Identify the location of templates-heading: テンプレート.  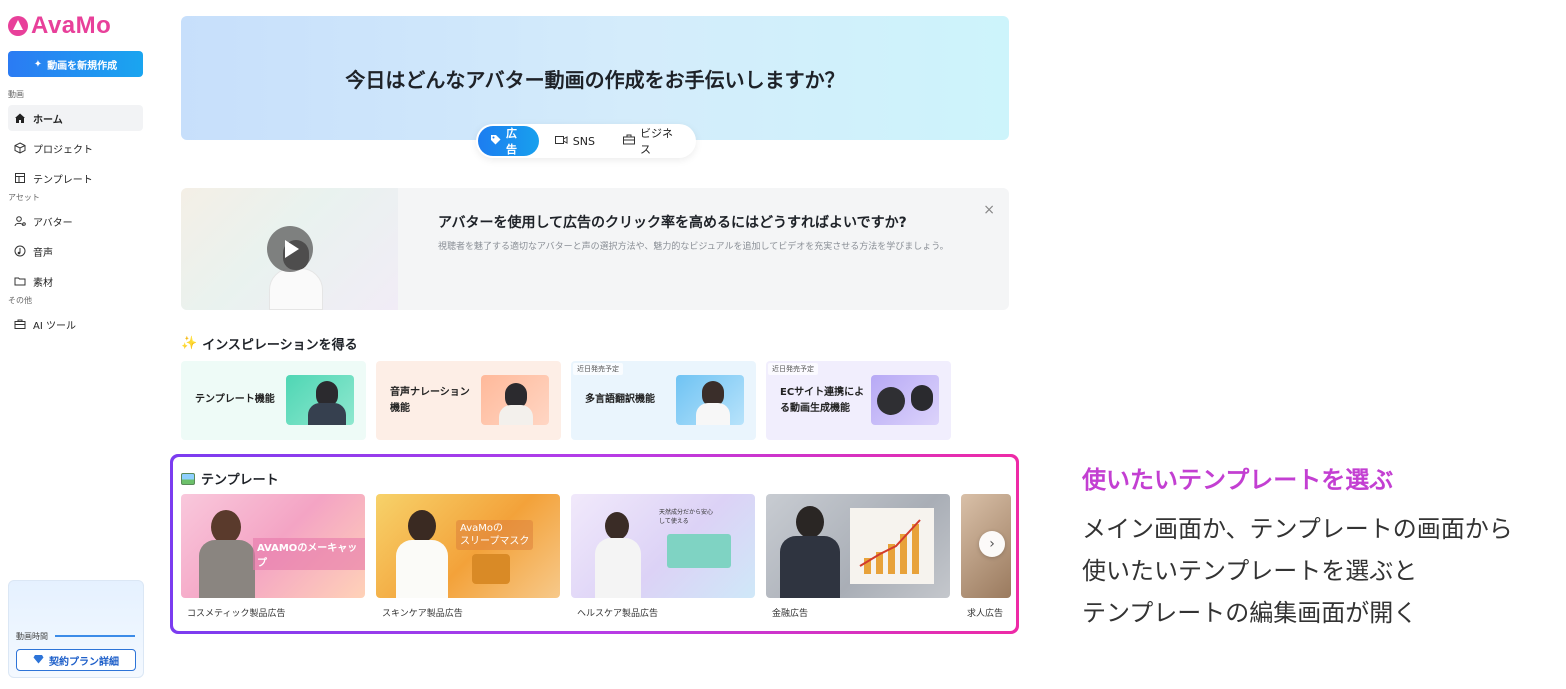
(230, 478).